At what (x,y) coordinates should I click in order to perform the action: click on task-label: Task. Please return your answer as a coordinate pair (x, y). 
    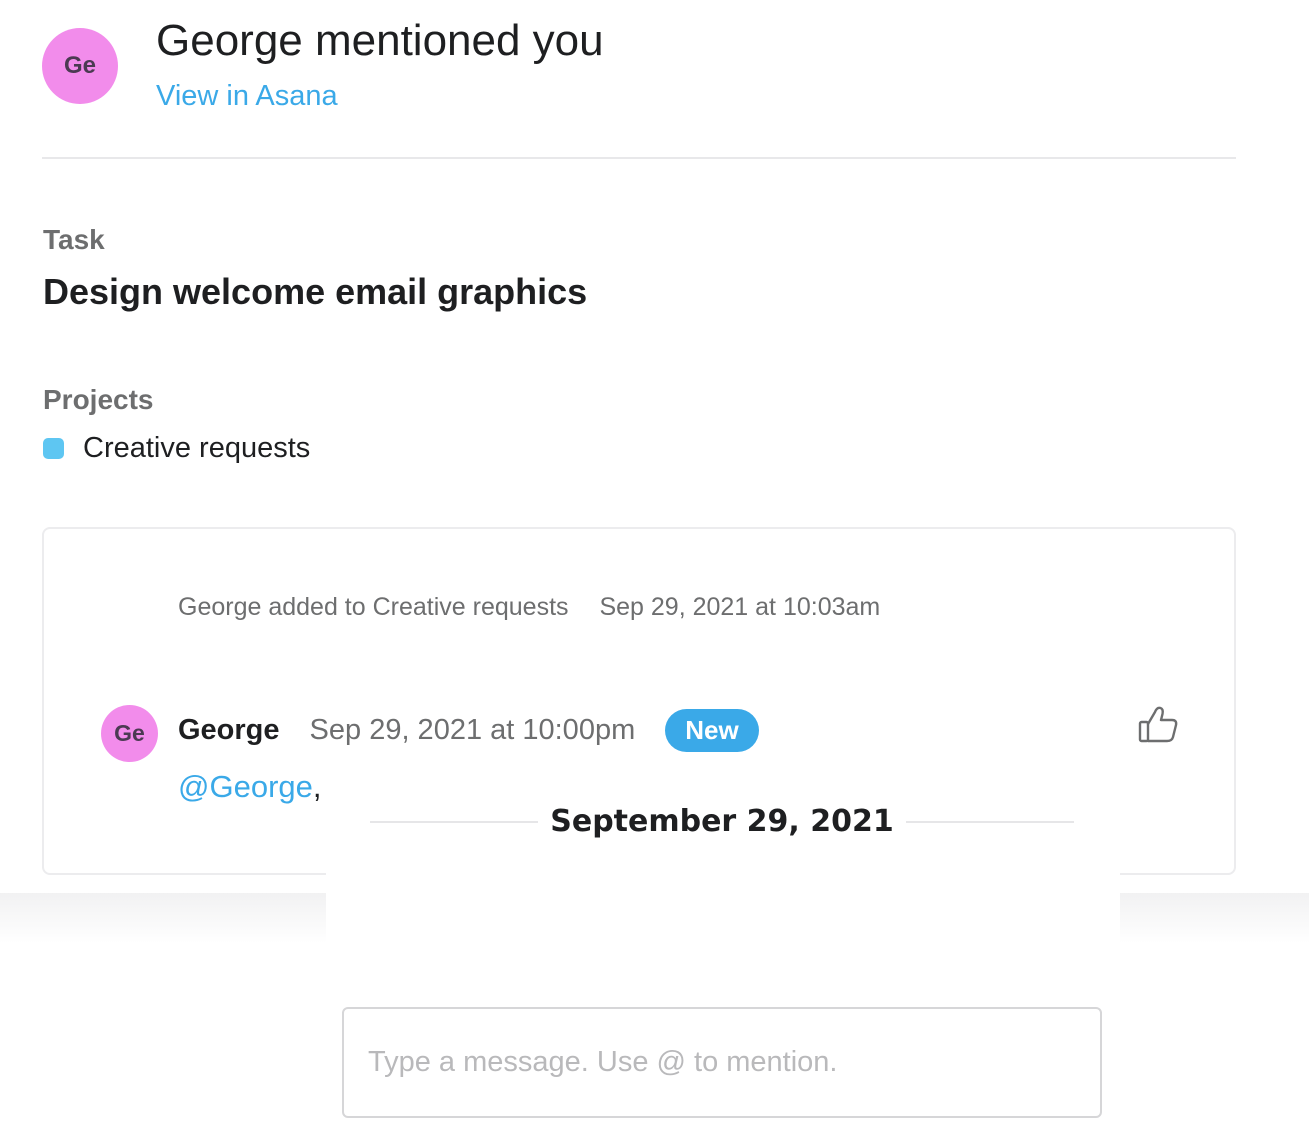
    Looking at the image, I should click on (74, 239).